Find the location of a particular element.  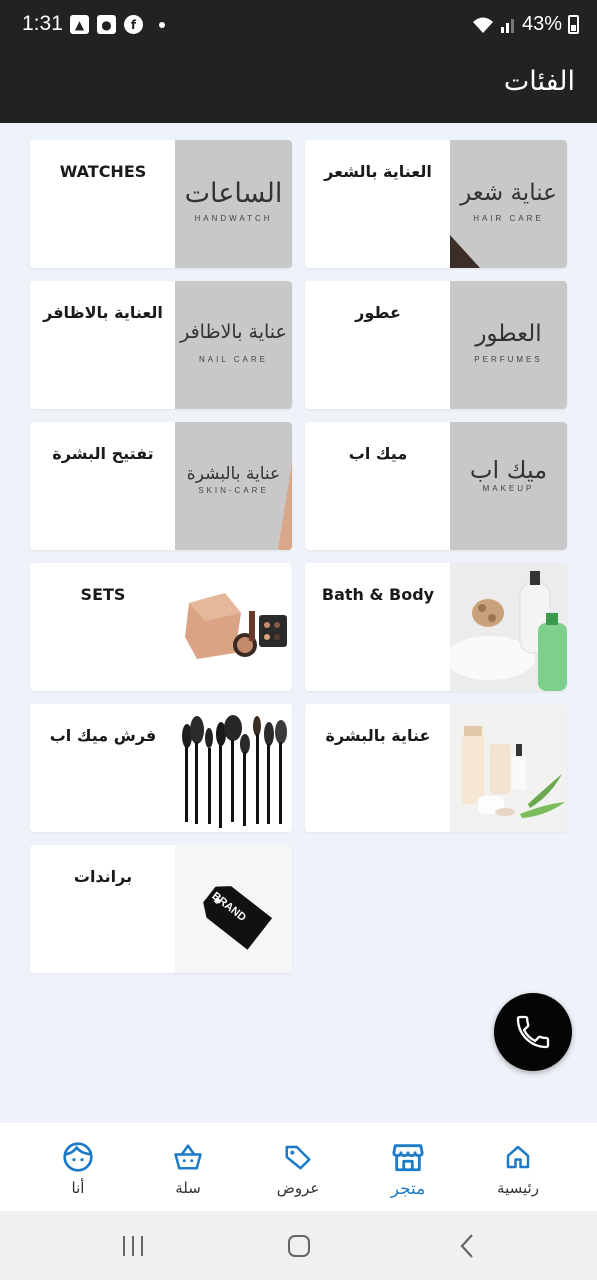

gallery-icon: ▲ is located at coordinates (79, 24).